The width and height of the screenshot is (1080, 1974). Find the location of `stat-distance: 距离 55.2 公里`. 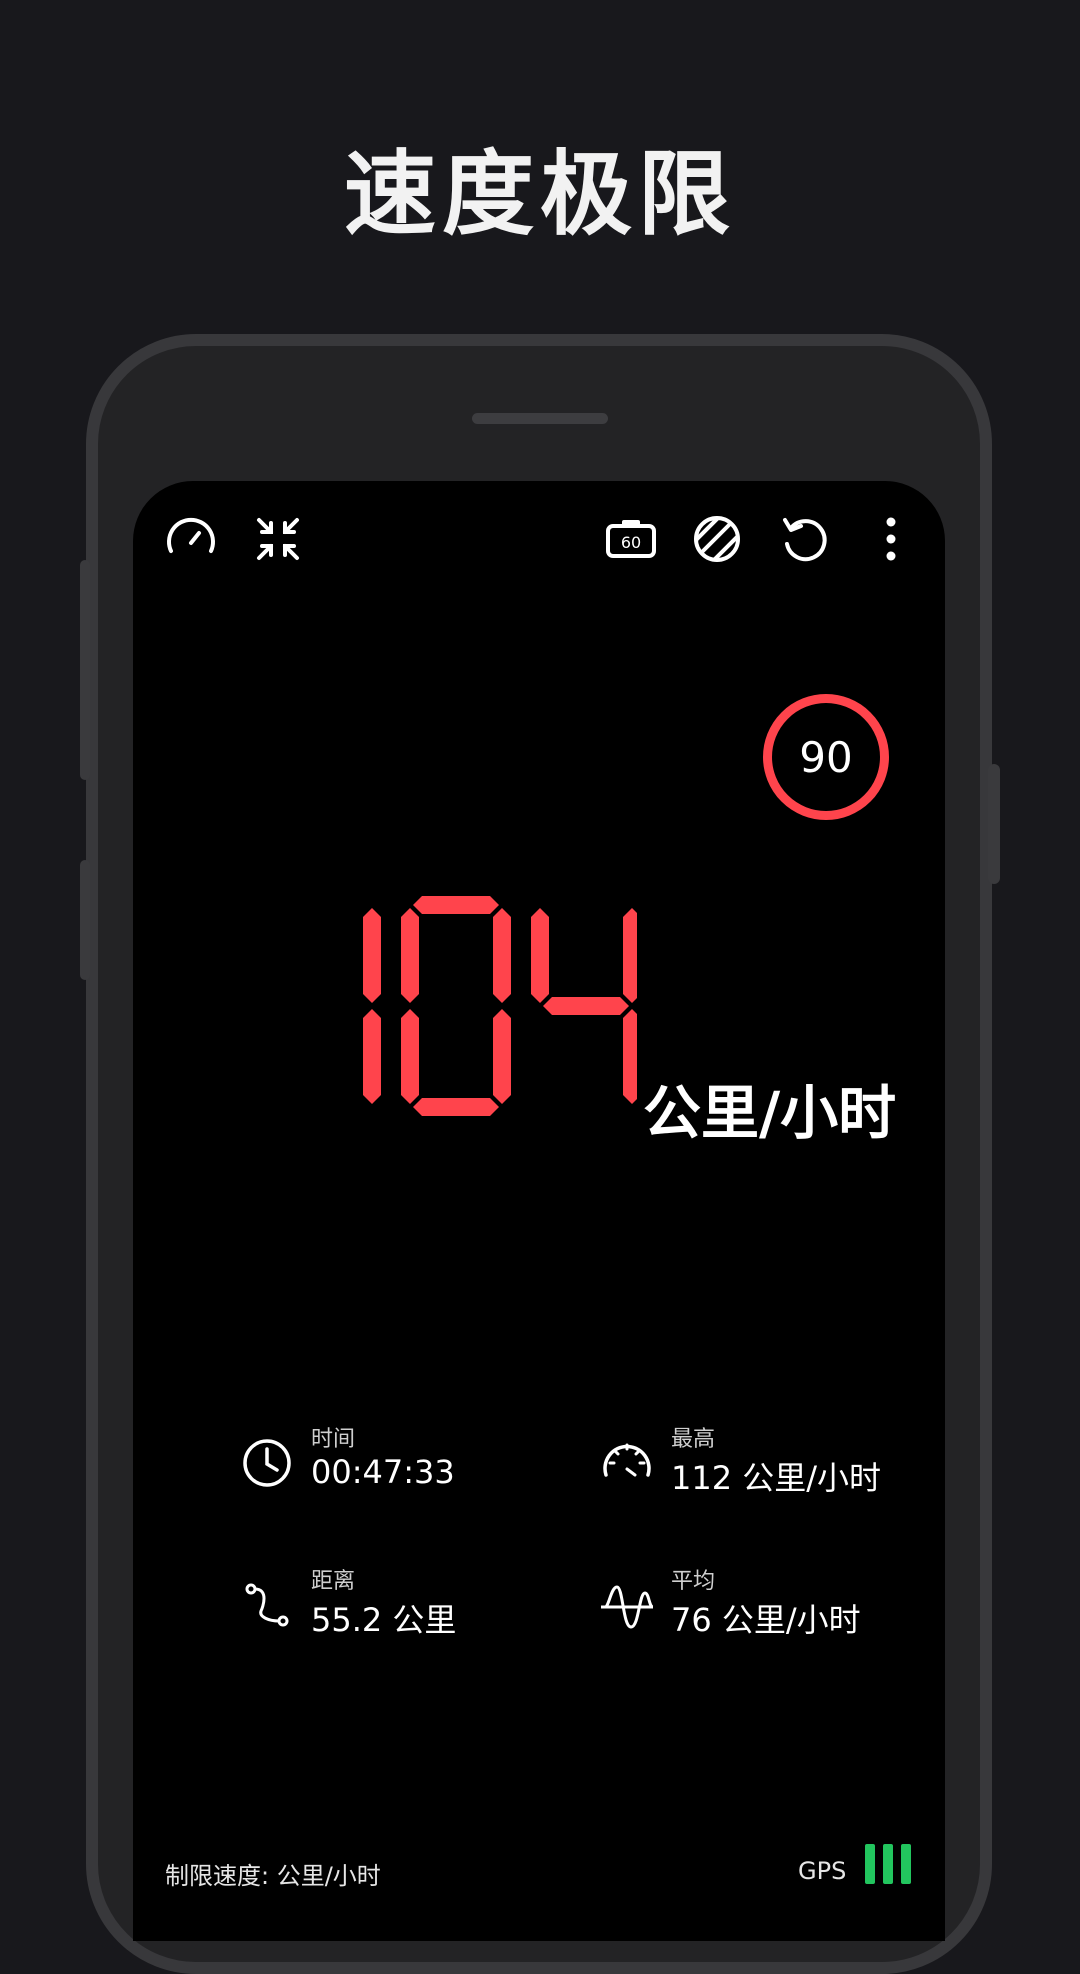

stat-distance: 距离 55.2 公里 is located at coordinates (399, 1613).